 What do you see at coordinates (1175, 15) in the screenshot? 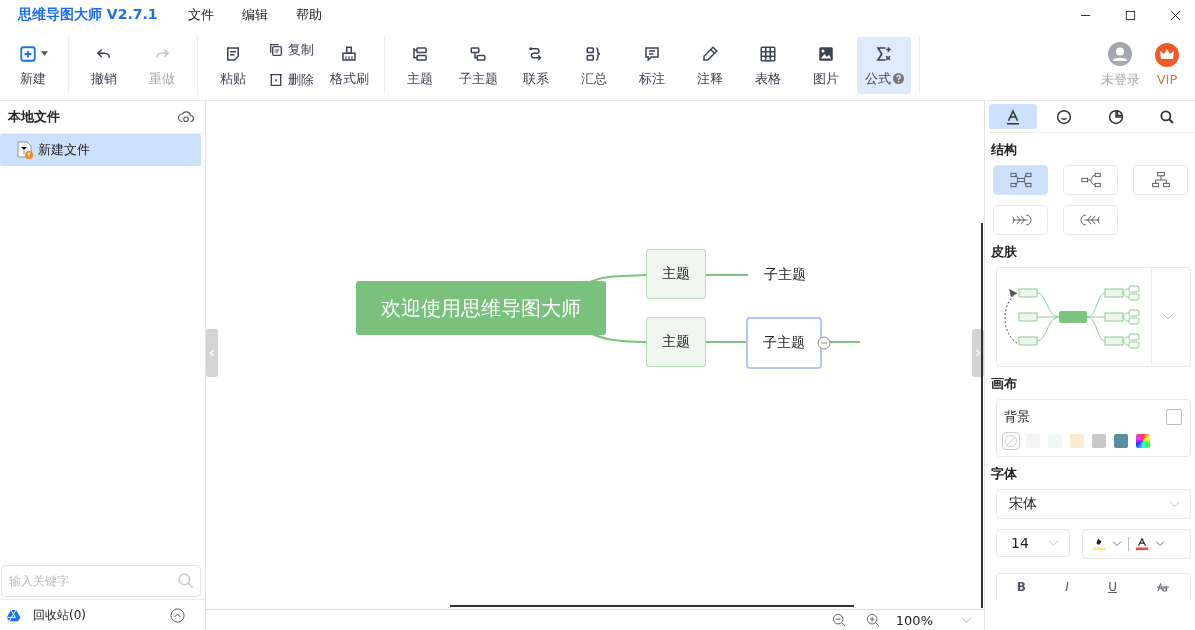
I see `close-icon` at bounding box center [1175, 15].